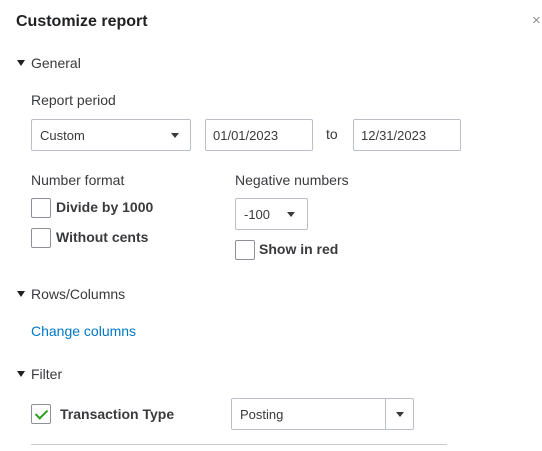  Describe the element at coordinates (385, 414) in the screenshot. I see `select-divider` at that location.